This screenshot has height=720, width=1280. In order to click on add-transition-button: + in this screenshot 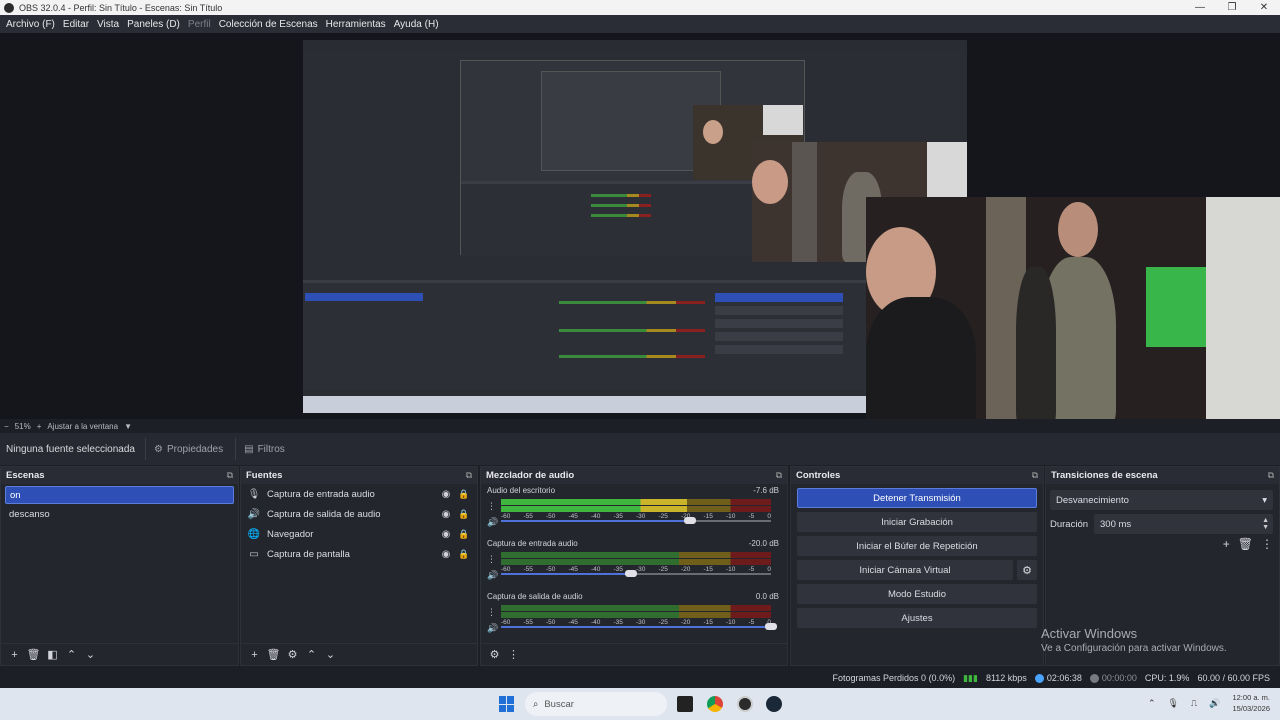, I will do `click(1226, 544)`.